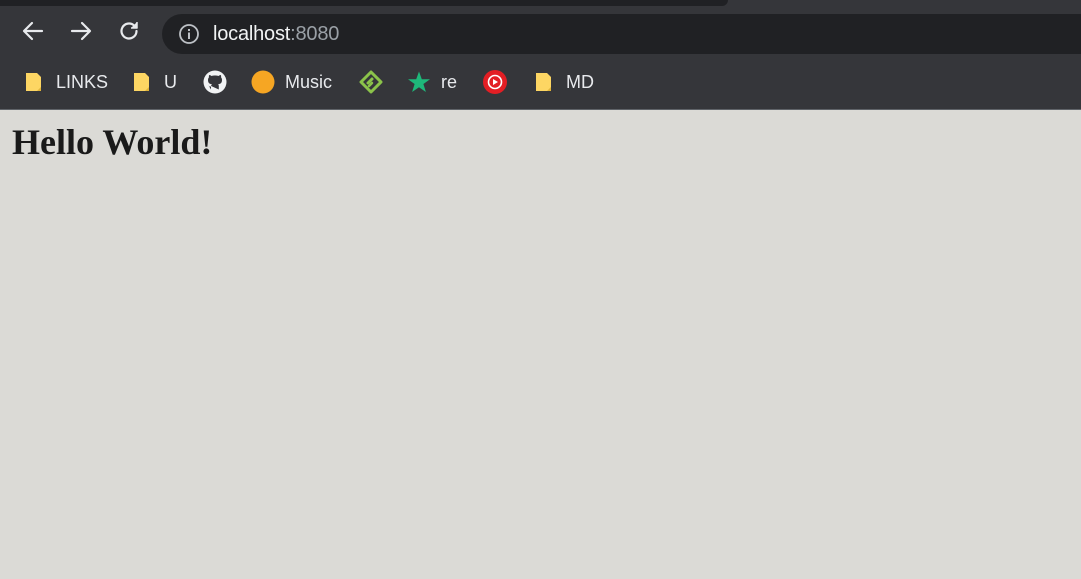  I want to click on arrow-right-icon, so click(81, 31).